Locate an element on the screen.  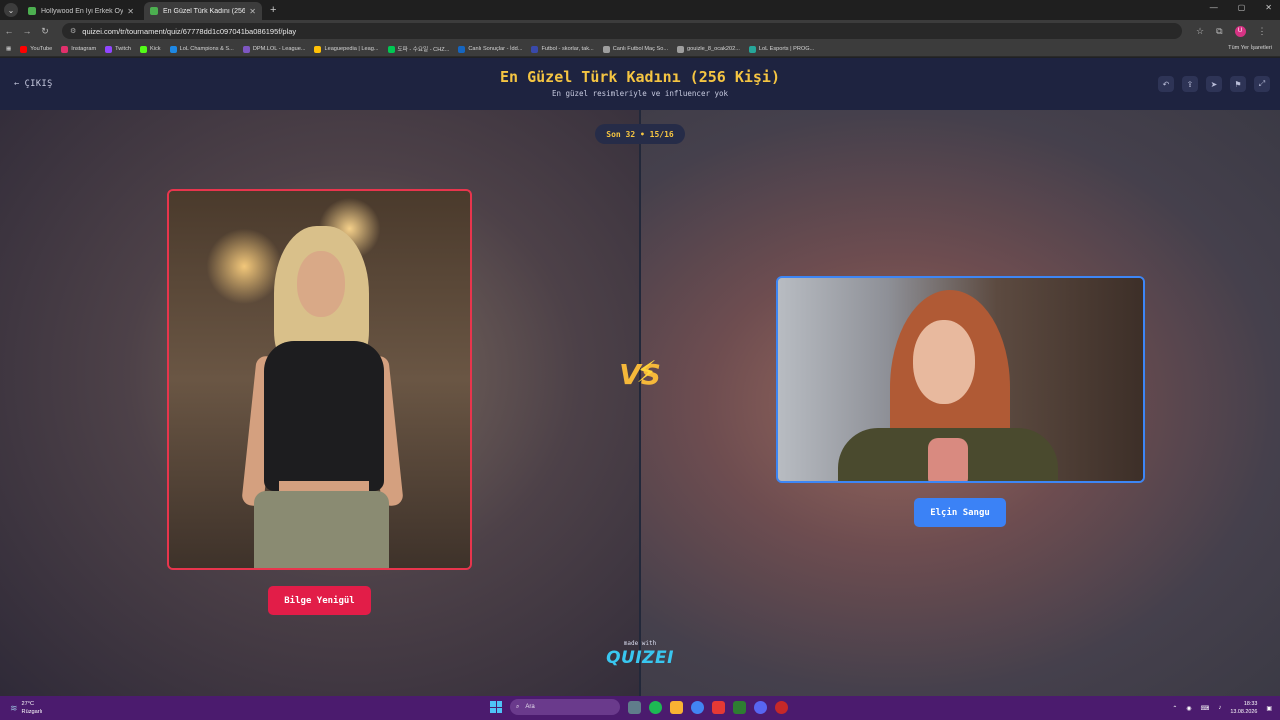
browser-menu-icon: ⋮ is located at coordinates (1262, 31).